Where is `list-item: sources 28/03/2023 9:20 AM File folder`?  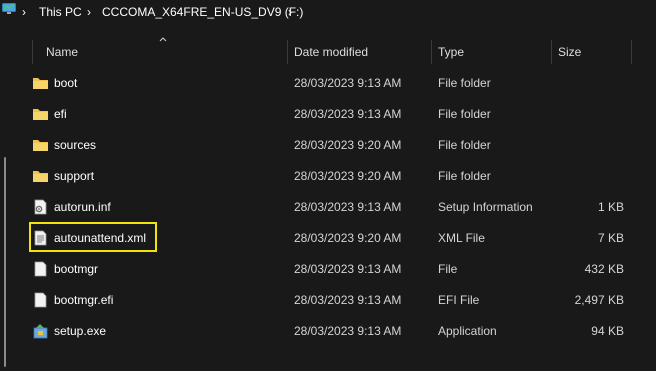
list-item: sources 28/03/2023 9:20 AM File folder is located at coordinates (338, 145).